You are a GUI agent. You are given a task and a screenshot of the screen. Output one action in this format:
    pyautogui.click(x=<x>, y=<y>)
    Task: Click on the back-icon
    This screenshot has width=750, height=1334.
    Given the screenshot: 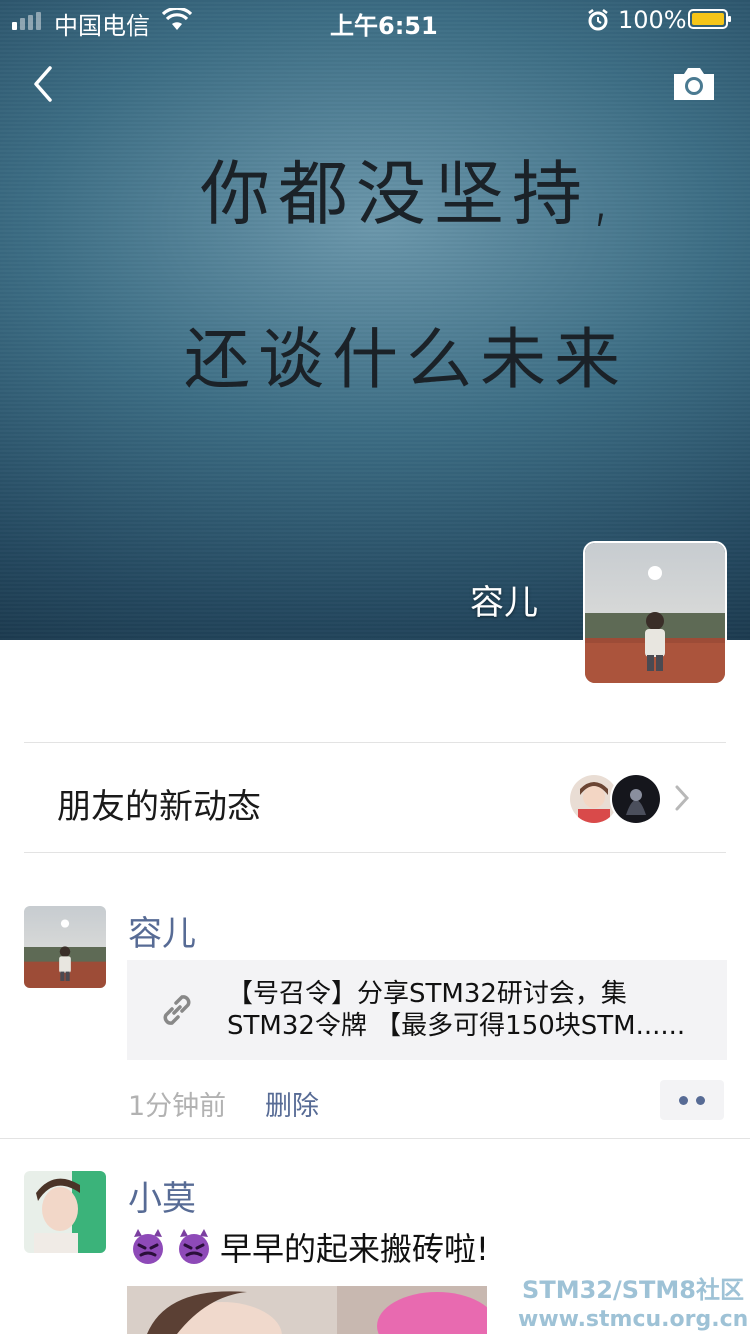 What is the action you would take?
    pyautogui.click(x=46, y=84)
    